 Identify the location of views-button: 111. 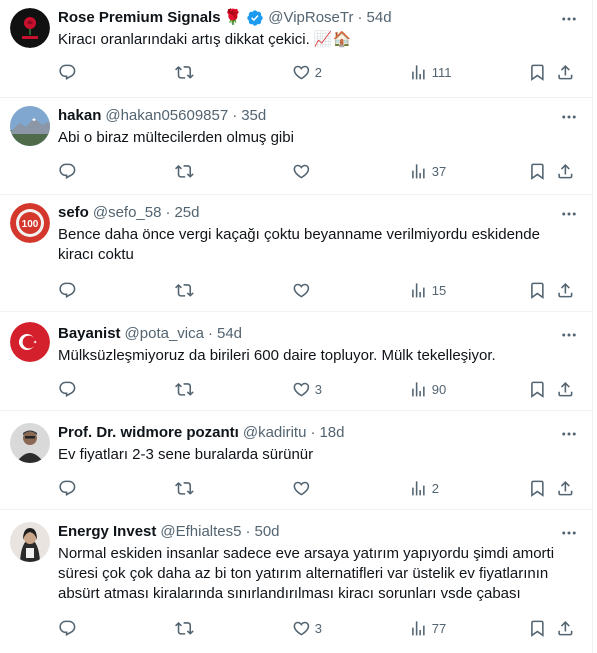
(430, 72).